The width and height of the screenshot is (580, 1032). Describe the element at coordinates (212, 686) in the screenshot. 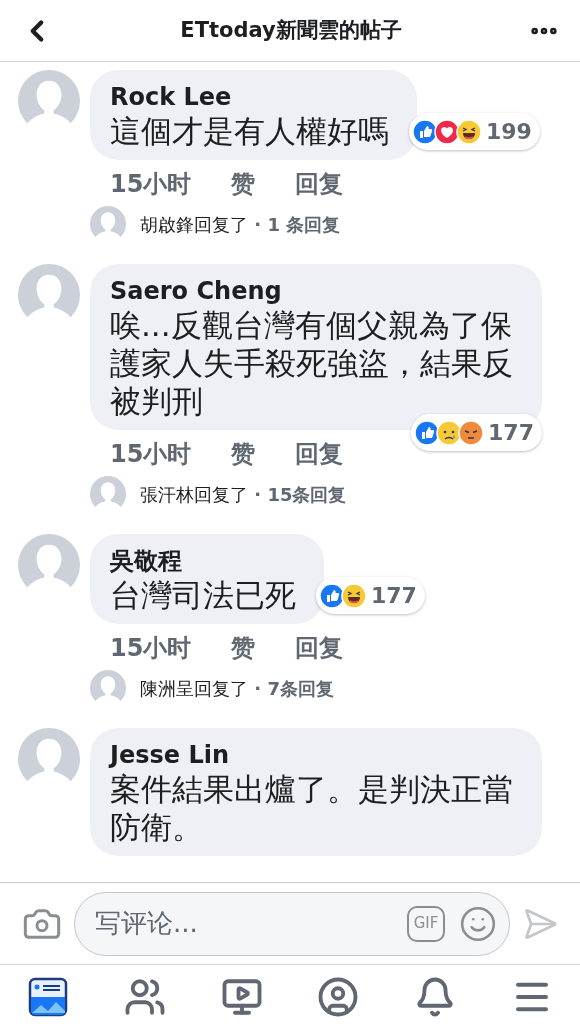

I see `replies-link: 陳洲呈回复了 · 7条回复` at that location.